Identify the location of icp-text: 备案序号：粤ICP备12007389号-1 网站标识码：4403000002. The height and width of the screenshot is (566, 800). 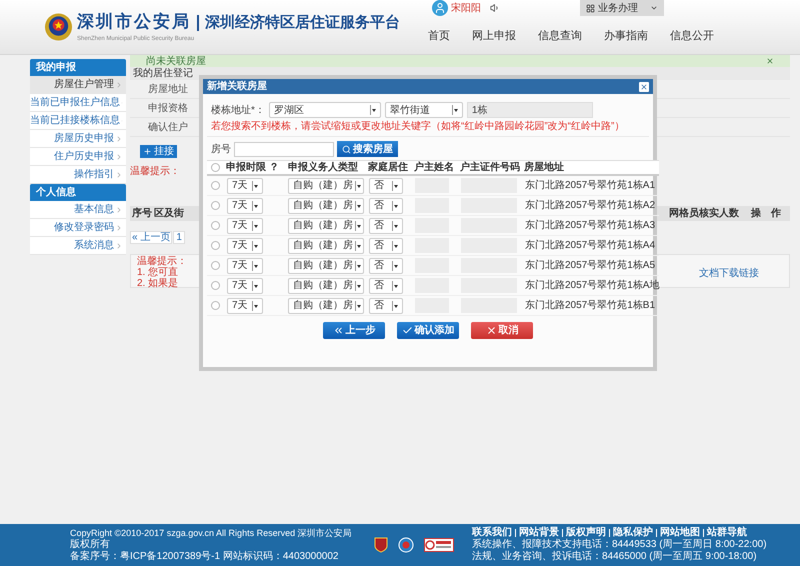
(205, 557).